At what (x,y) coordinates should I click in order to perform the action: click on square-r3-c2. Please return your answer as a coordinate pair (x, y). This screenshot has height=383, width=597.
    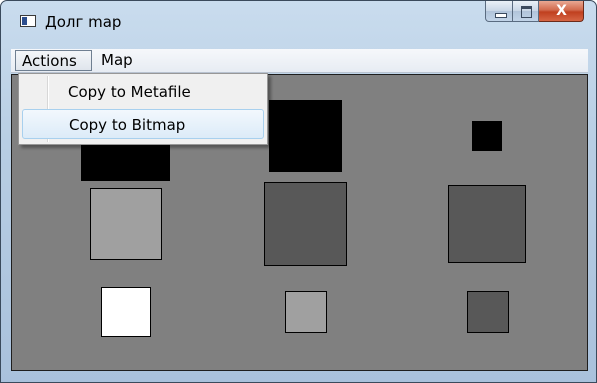
    Looking at the image, I should click on (306, 312).